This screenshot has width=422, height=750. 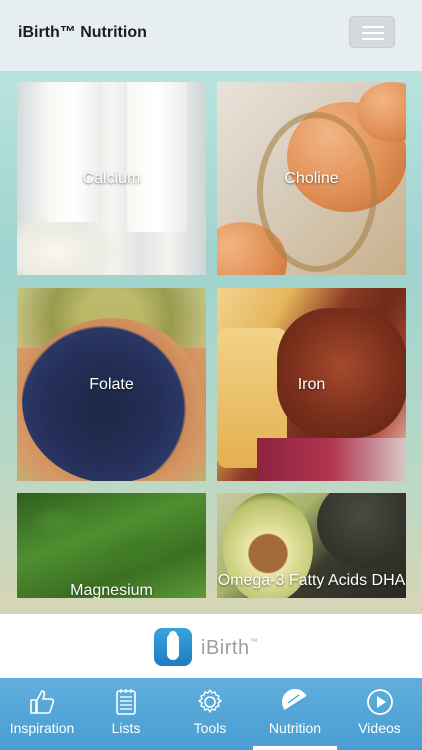 I want to click on hamburger-menu-icon, so click(x=373, y=27).